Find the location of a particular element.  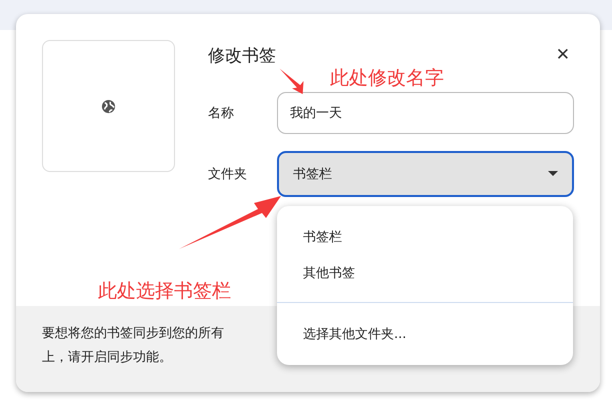

name-field: 我的一天 is located at coordinates (425, 113).